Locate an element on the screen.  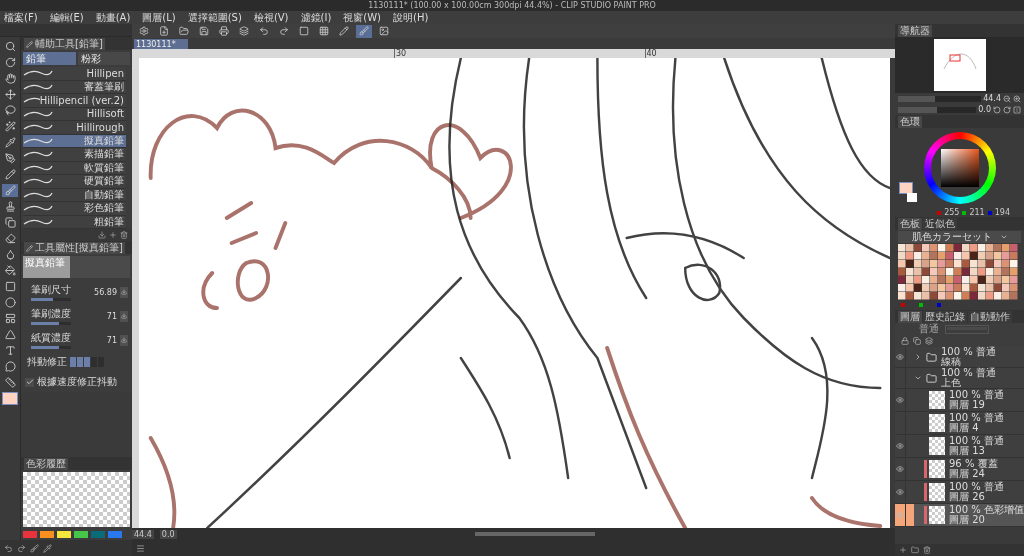
rotate-right-icon is located at coordinates (1007, 109).